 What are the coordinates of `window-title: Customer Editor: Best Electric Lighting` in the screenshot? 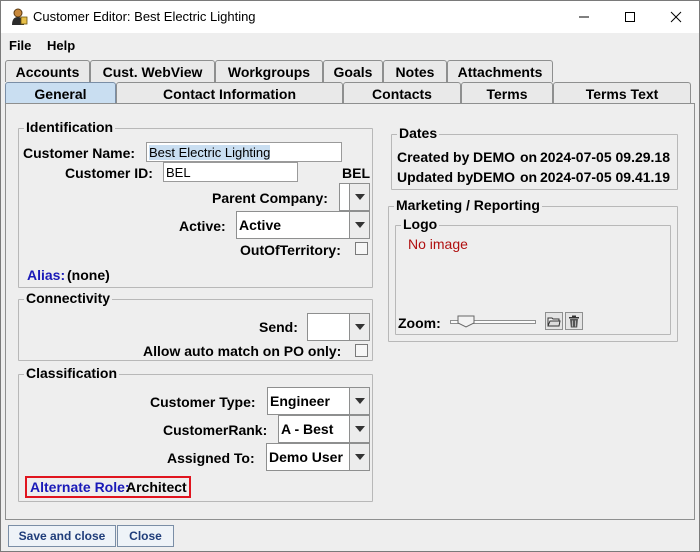 It's located at (144, 16).